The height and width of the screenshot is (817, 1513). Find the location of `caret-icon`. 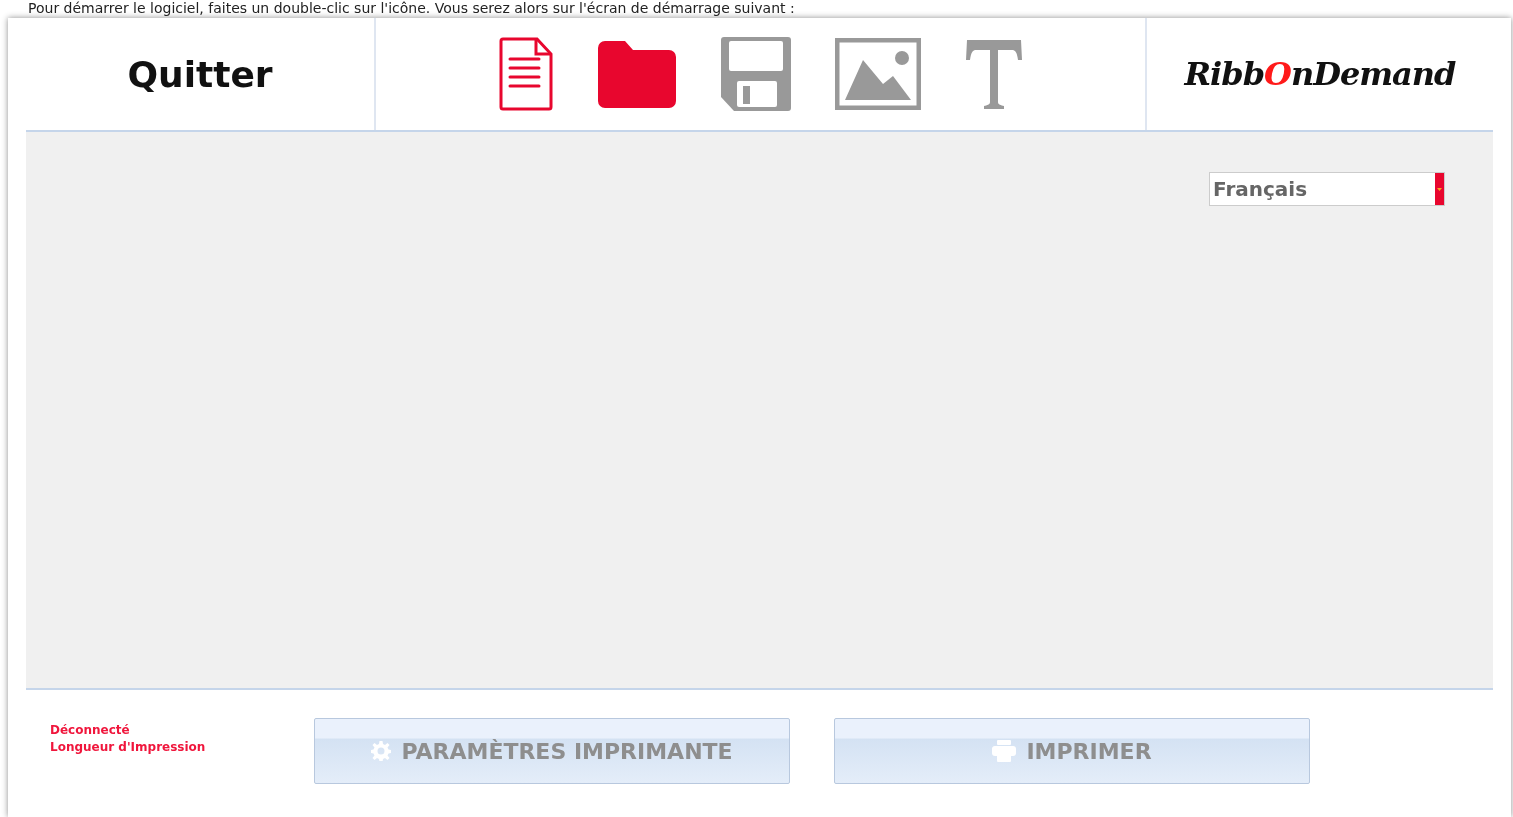

caret-icon is located at coordinates (1439, 189).